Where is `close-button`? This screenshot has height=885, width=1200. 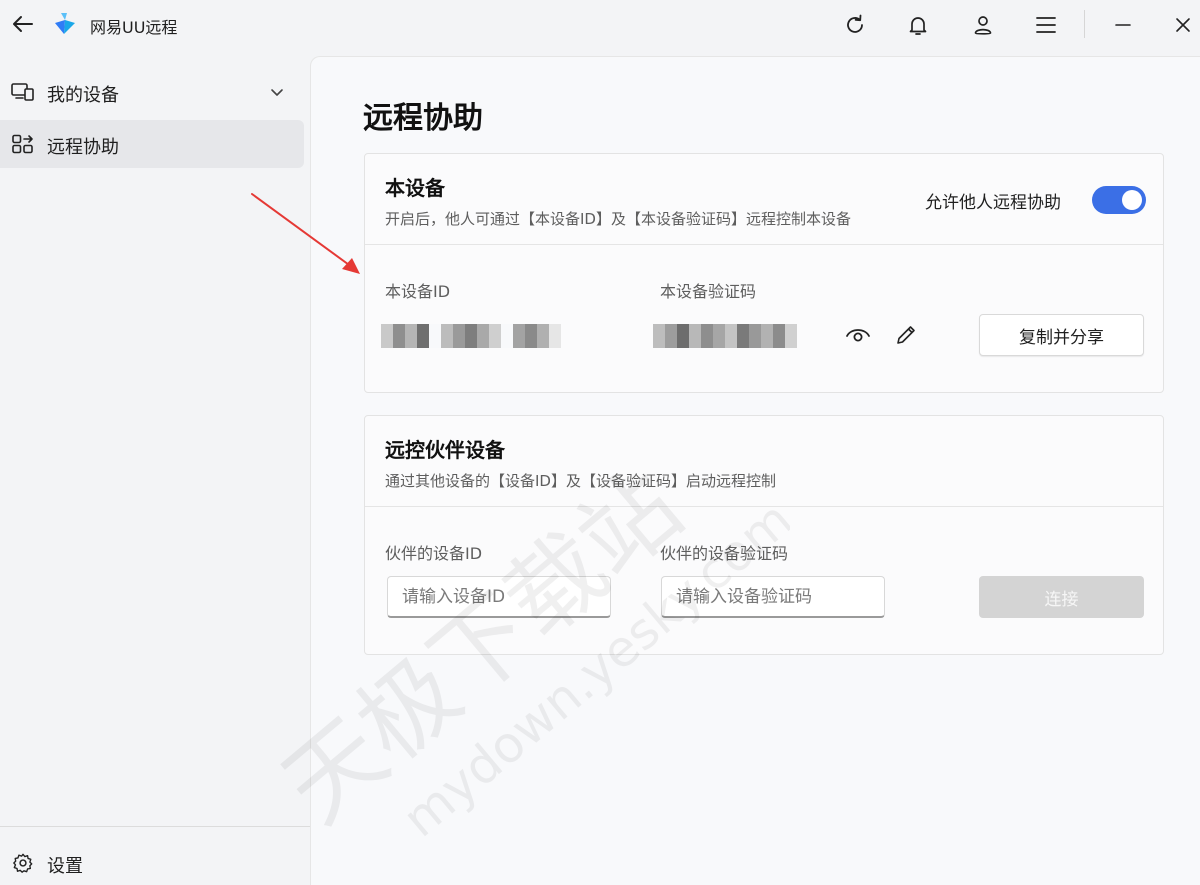
close-button is located at coordinates (1183, 25).